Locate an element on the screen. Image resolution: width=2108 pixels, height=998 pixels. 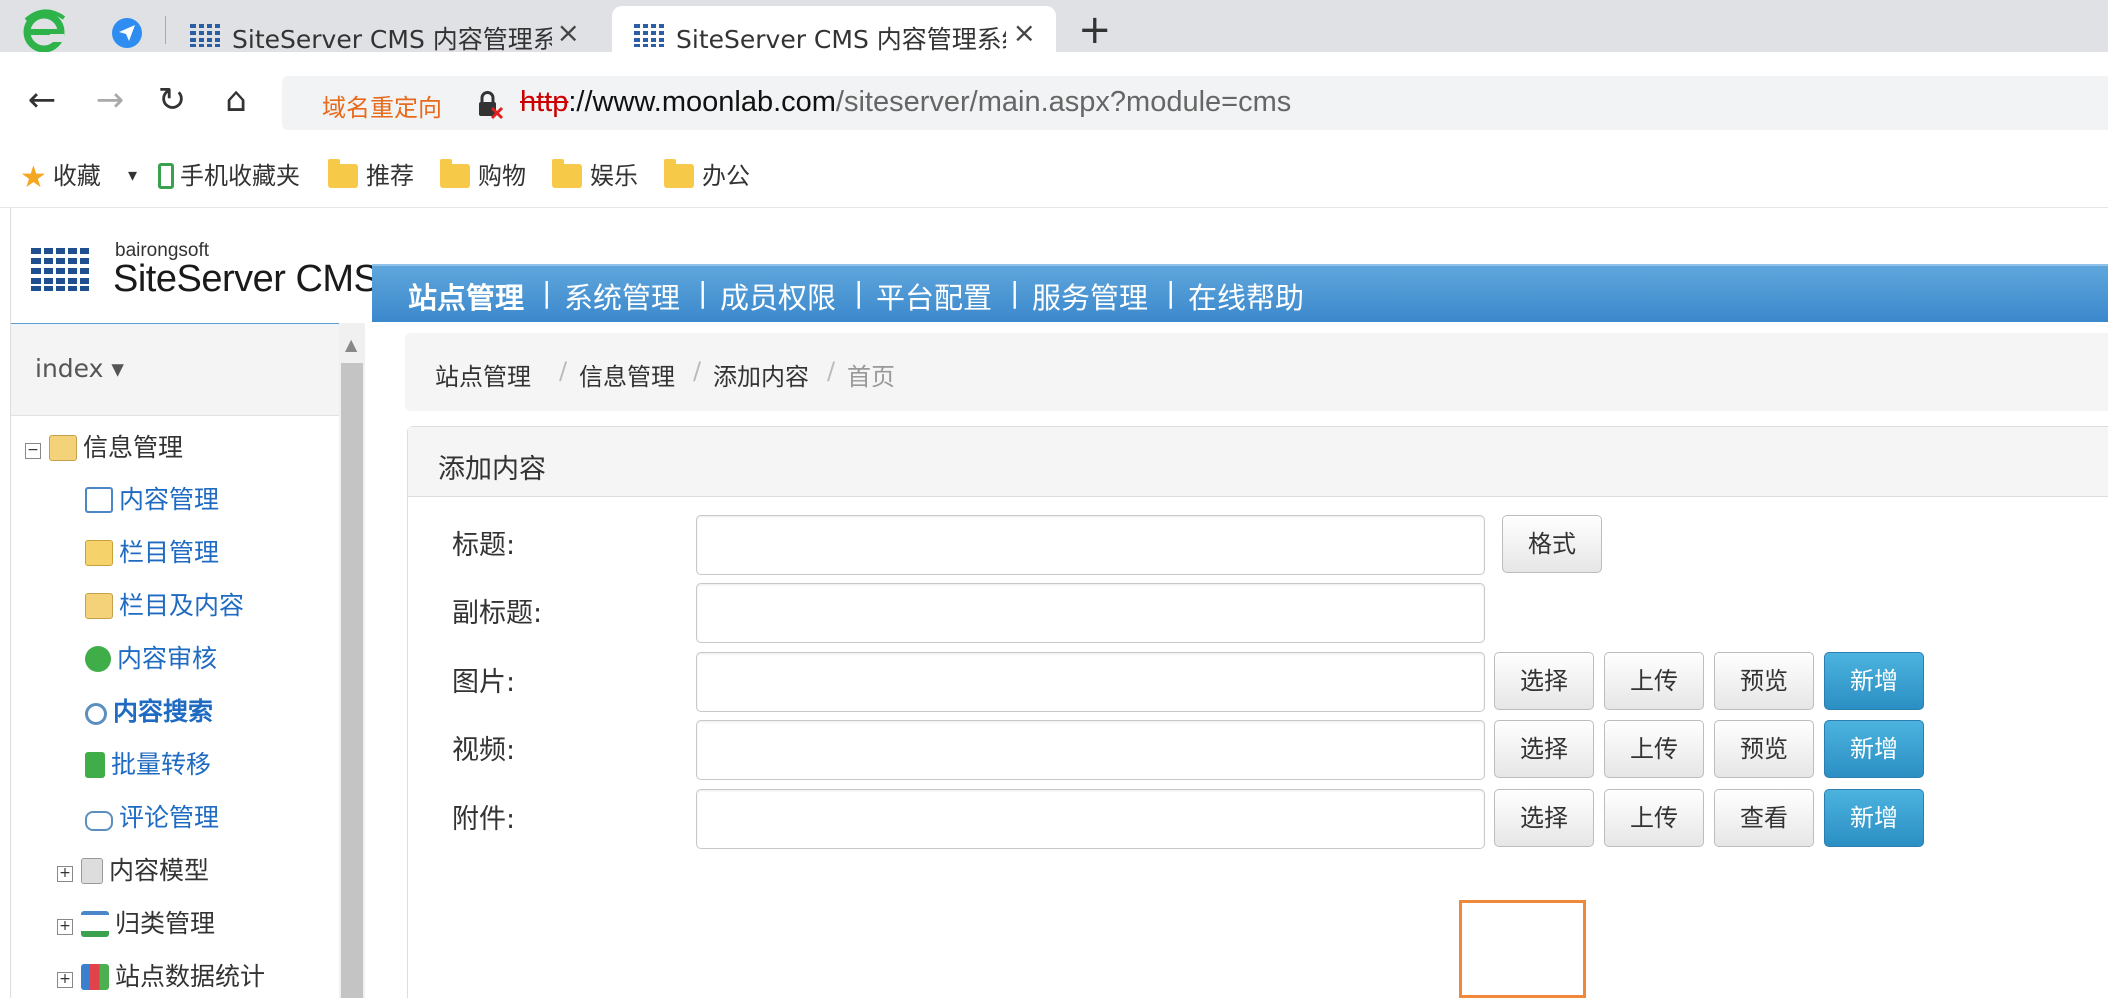
tree-link: 内容管理 is located at coordinates (169, 499).